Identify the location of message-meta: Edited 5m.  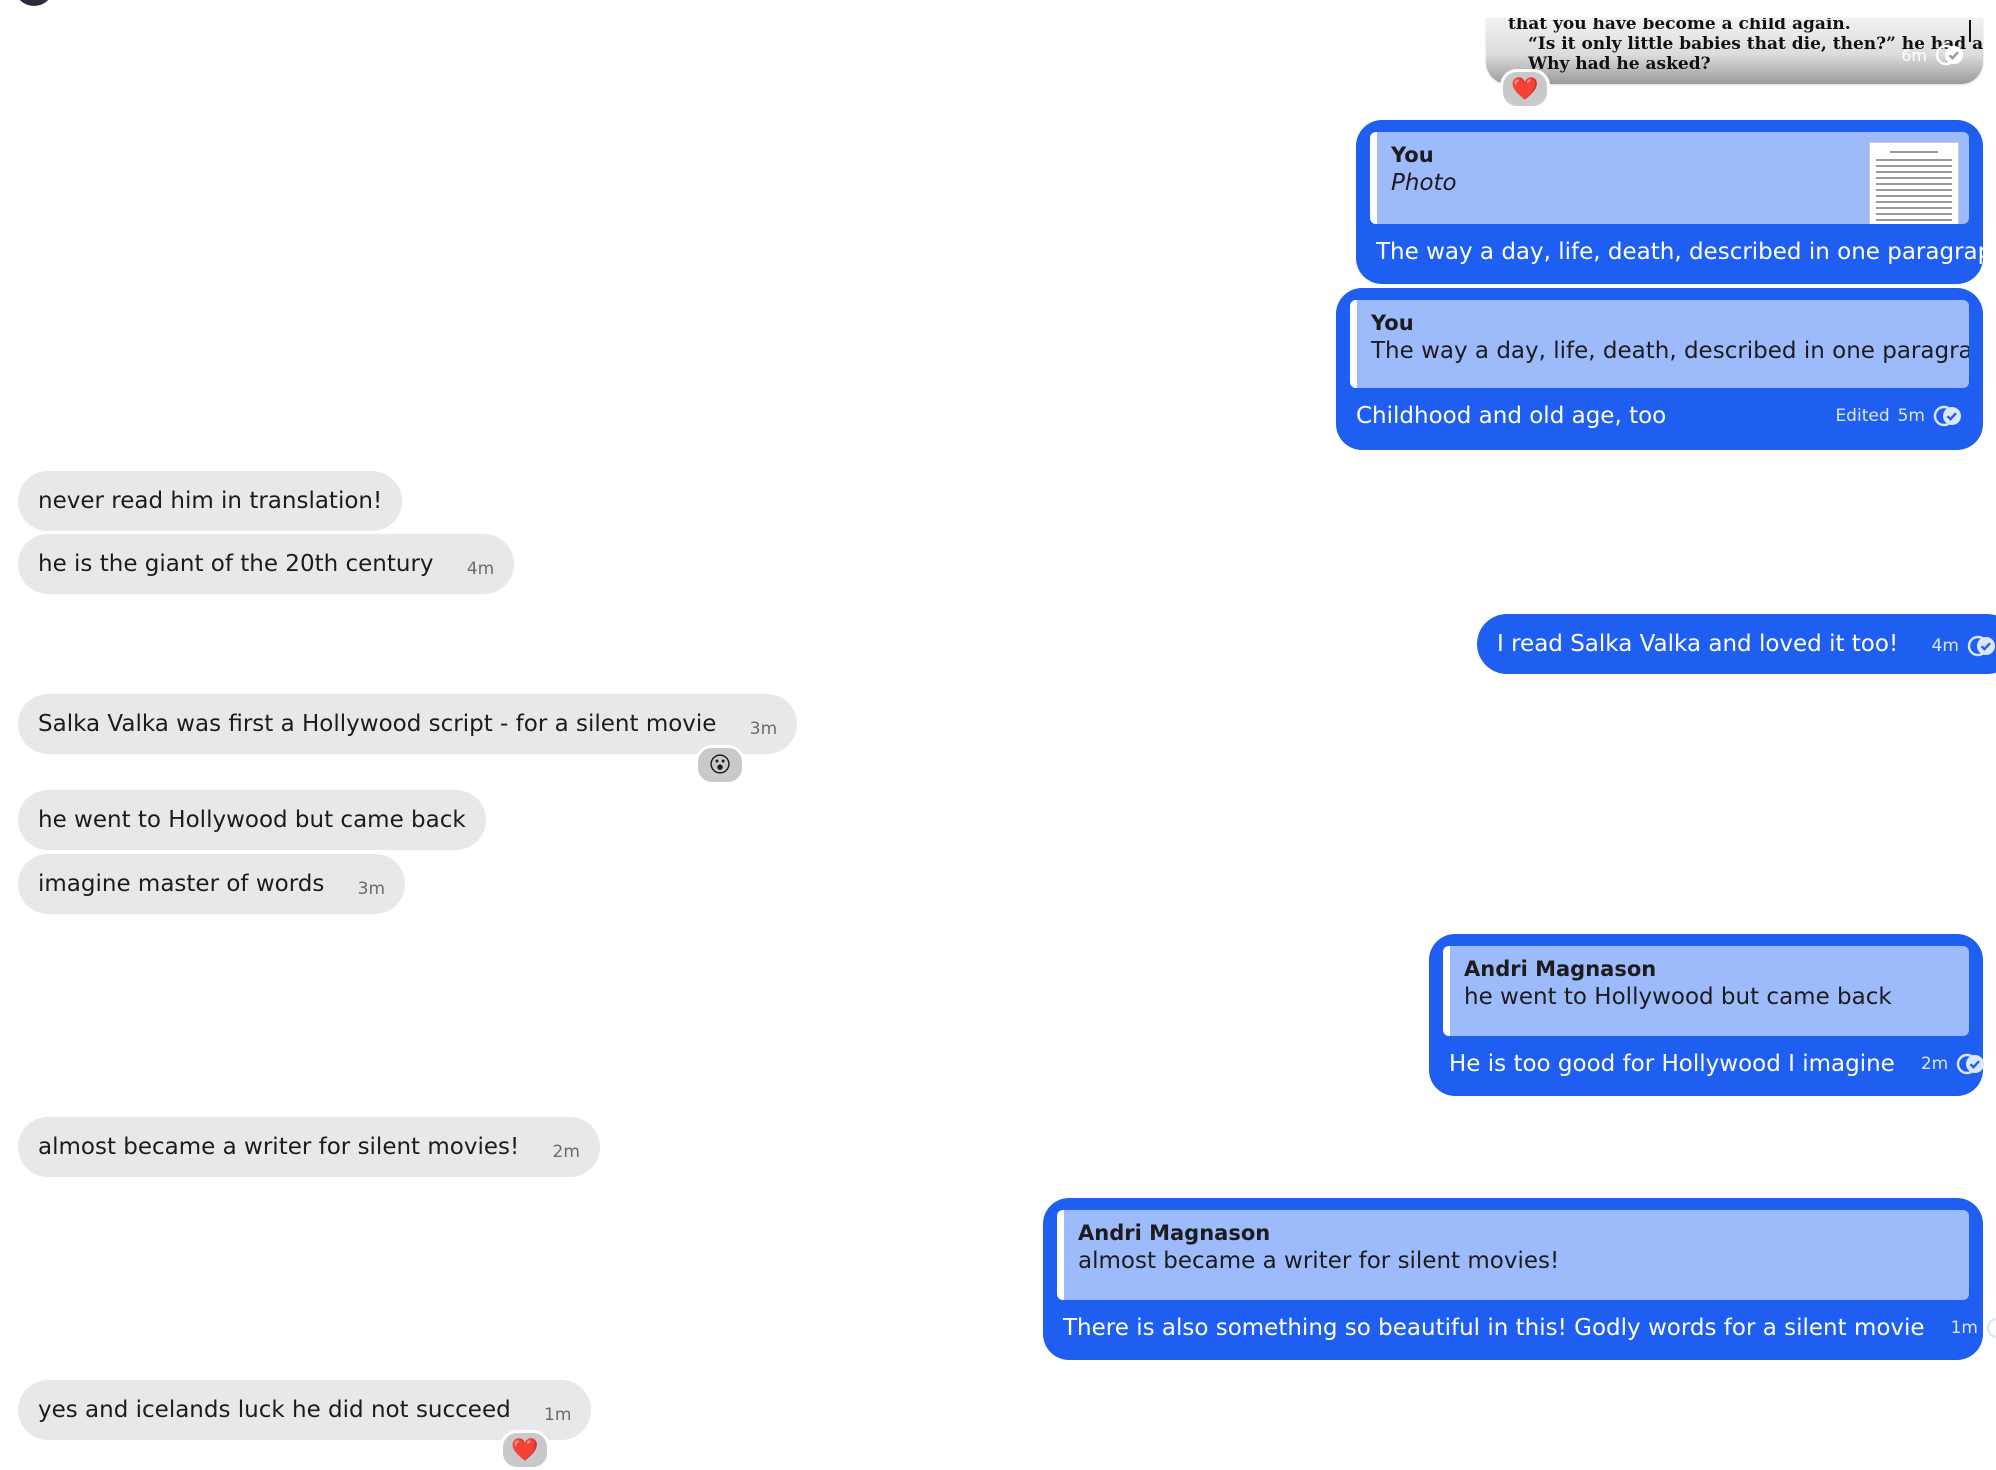
(1899, 416).